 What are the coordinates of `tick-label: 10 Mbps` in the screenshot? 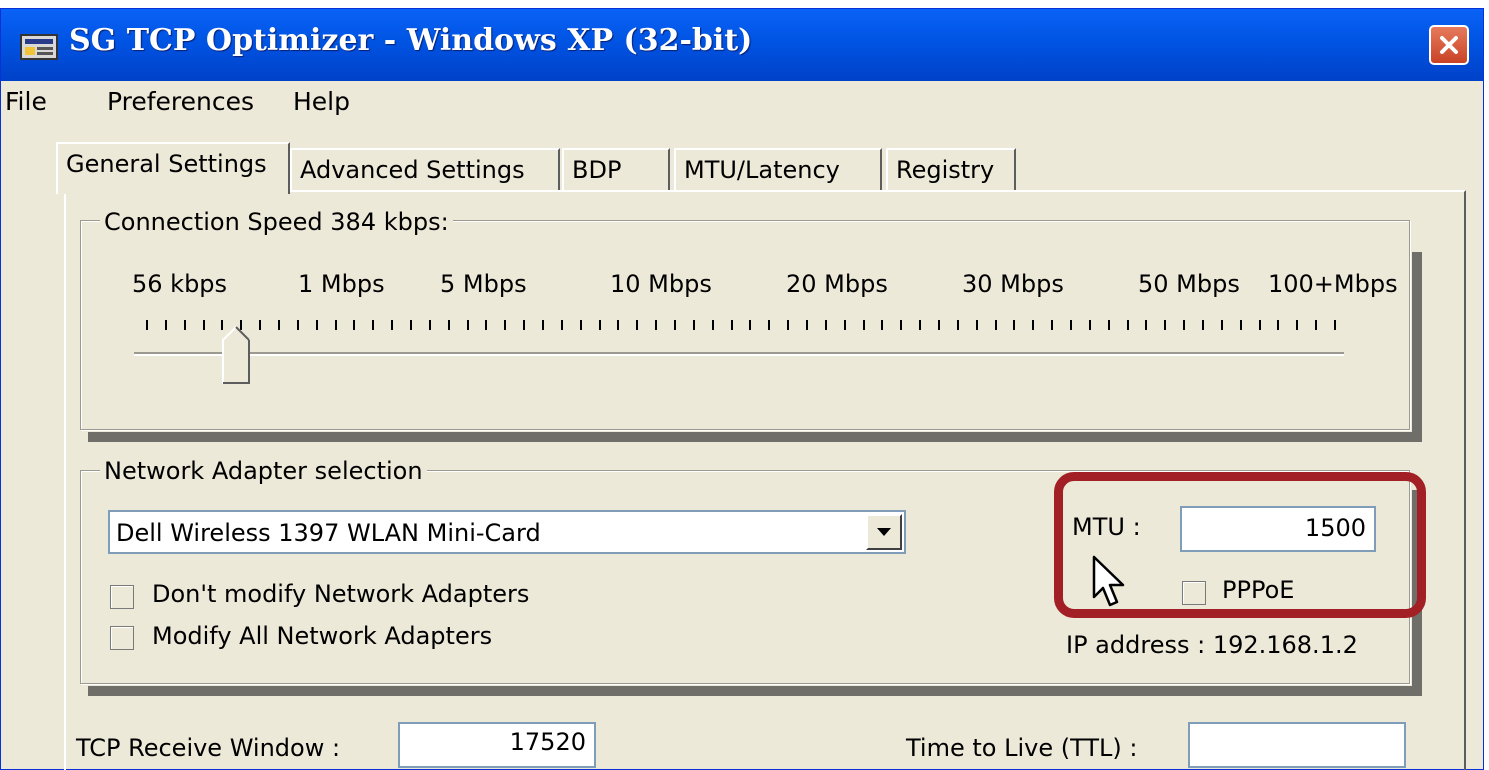 It's located at (661, 284).